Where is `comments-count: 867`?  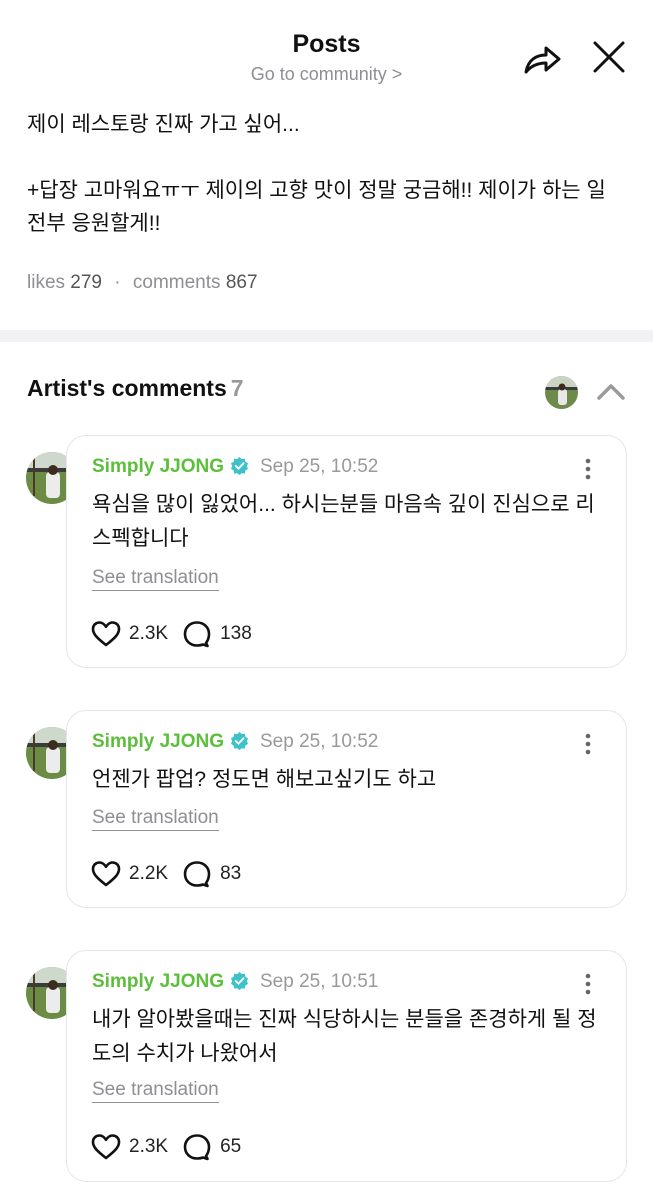
comments-count: 867 is located at coordinates (241, 282).